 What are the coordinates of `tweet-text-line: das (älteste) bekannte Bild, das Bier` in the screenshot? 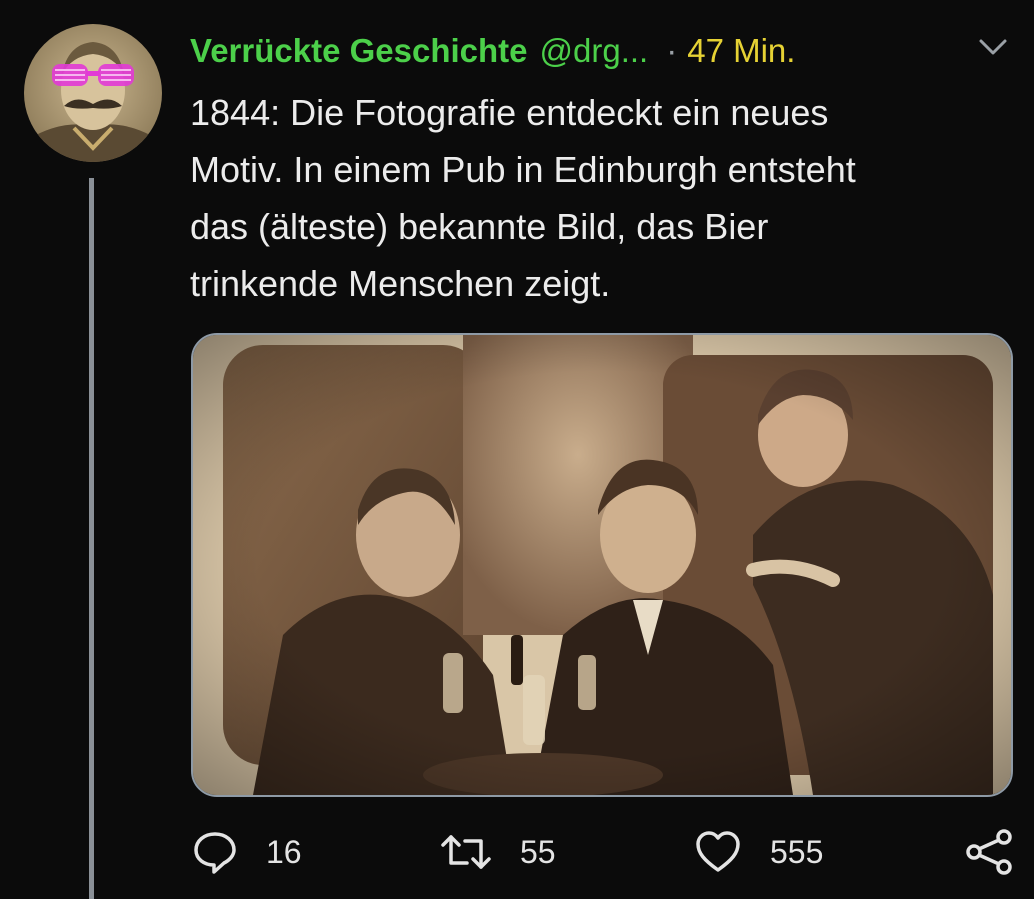 It's located at (479, 226).